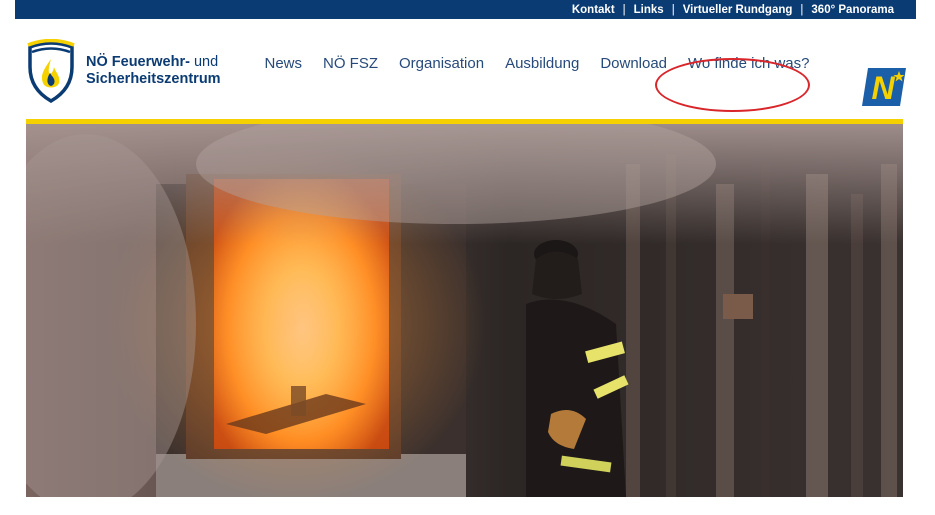 Image resolution: width=935 pixels, height=515 pixels. I want to click on logo-text: NÖ Feuerwehr- und Sicherheitszentrum, so click(153, 71).